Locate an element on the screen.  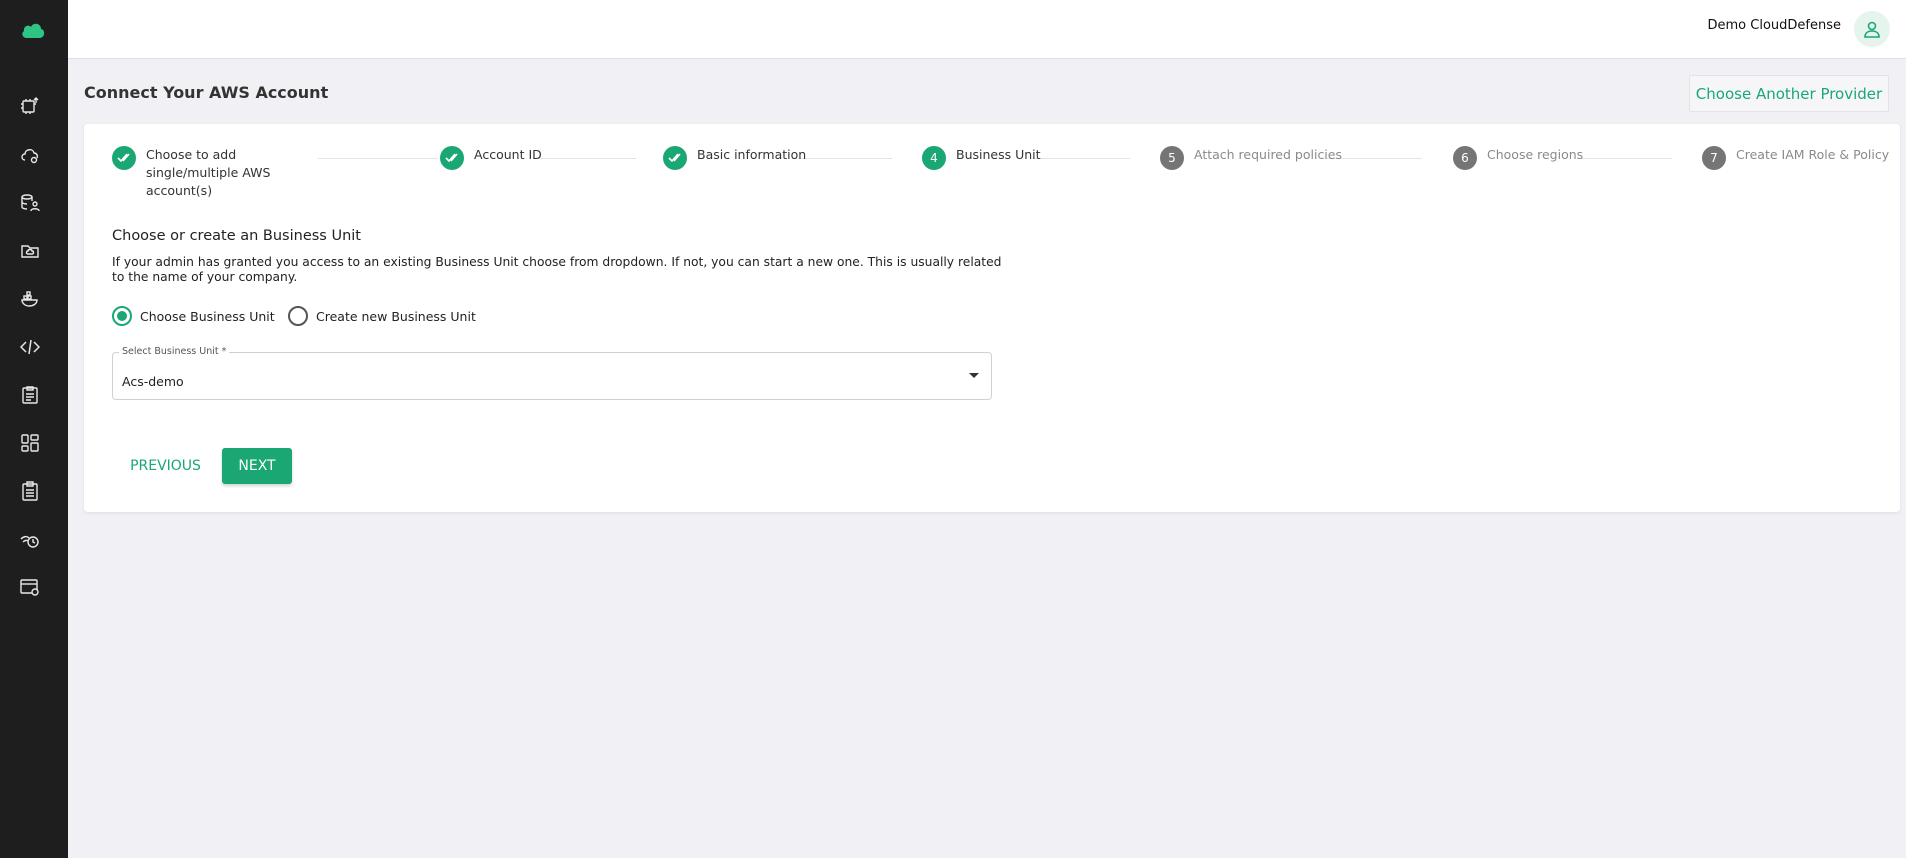
step-label: Choose regions is located at coordinates (1535, 154).